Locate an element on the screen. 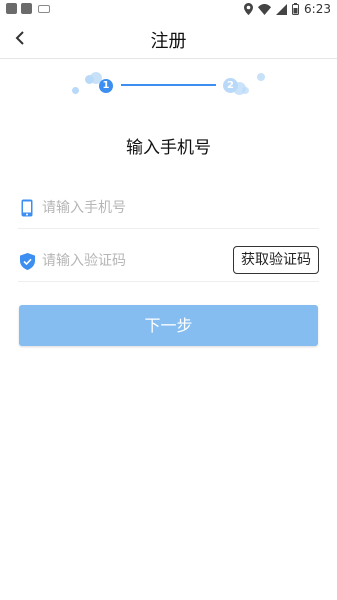 This screenshot has width=337, height=600. step-indicator: 1 2 is located at coordinates (168, 85).